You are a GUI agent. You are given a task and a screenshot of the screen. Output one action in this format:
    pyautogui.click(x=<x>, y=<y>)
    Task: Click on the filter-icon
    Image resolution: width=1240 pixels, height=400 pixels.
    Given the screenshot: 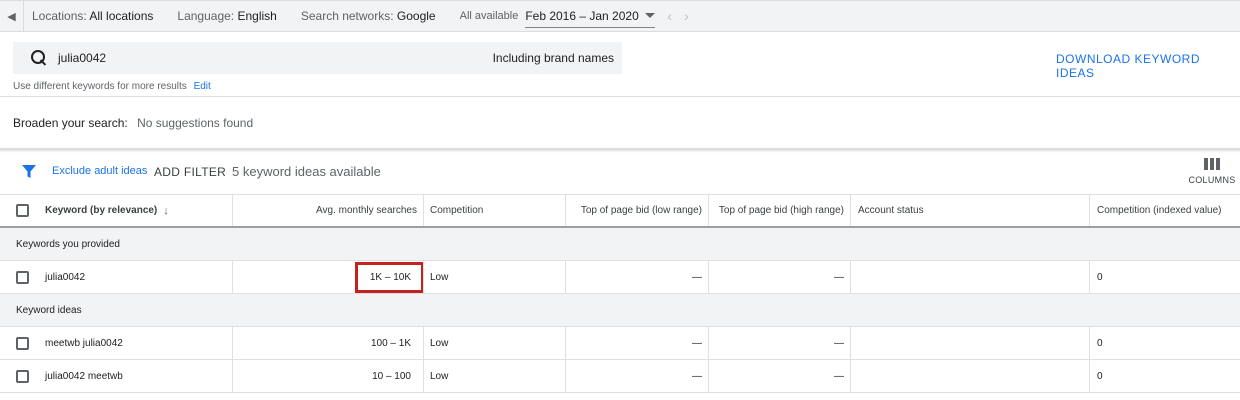 What is the action you would take?
    pyautogui.click(x=29, y=172)
    